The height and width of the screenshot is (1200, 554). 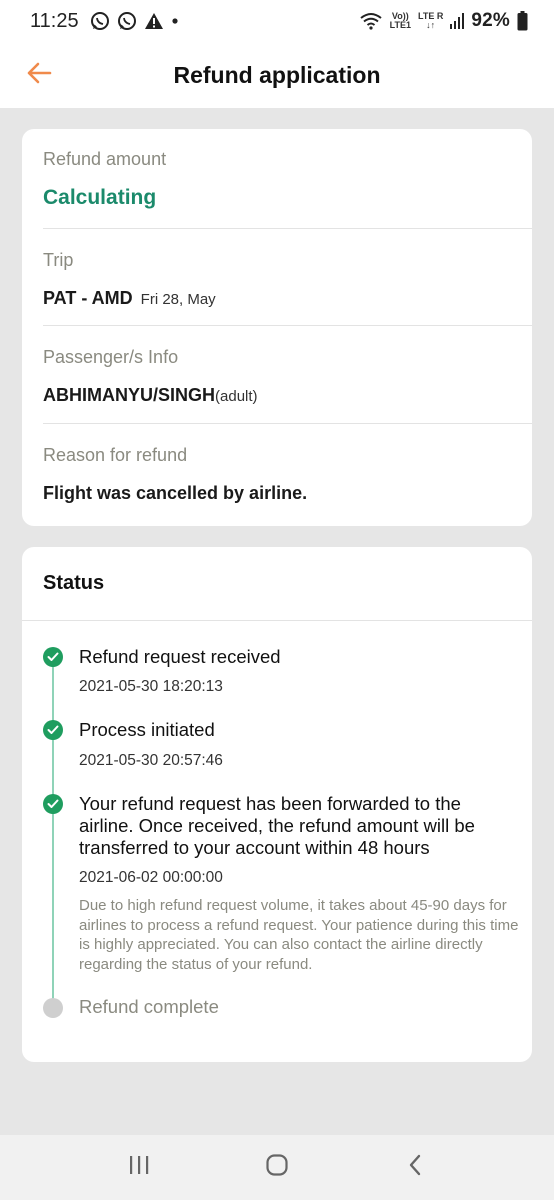 I want to click on wifi-icon, so click(x=371, y=21).